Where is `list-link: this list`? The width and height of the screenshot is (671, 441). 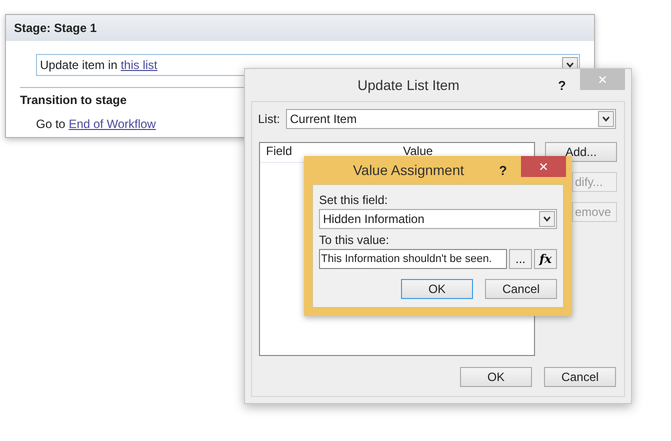
list-link: this list is located at coordinates (139, 65).